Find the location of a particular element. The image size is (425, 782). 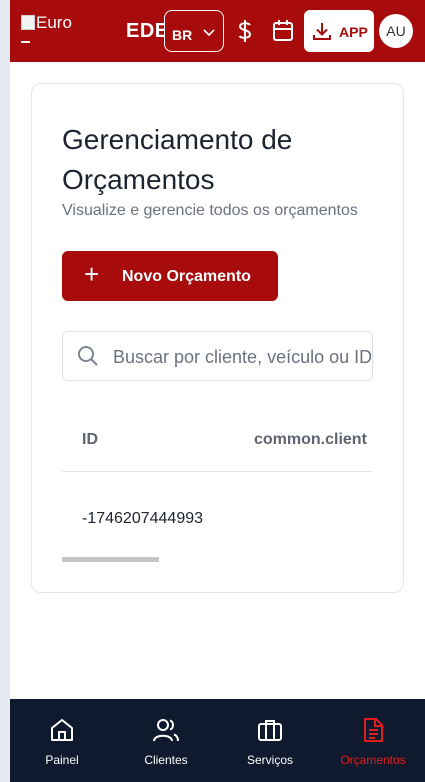

users-icon is located at coordinates (166, 730).